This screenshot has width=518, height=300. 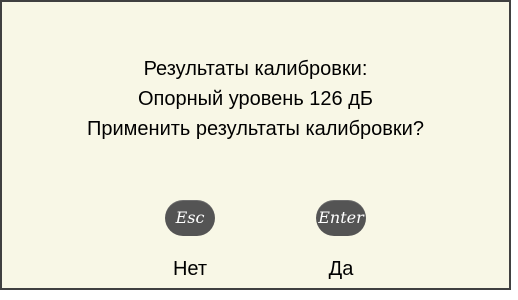 I want to click on yes-label: Да, so click(x=341, y=269).